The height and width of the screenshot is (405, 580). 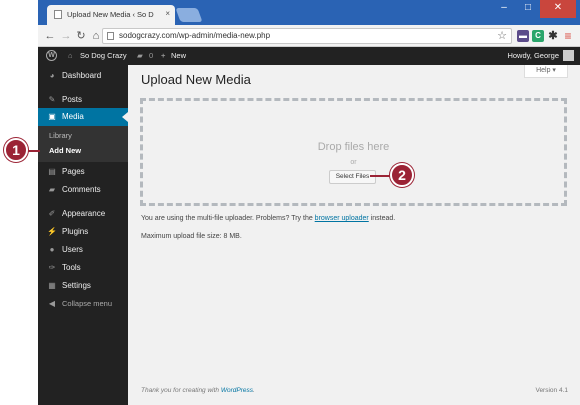 What do you see at coordinates (381, 176) in the screenshot?
I see `callout-2-pointer` at bounding box center [381, 176].